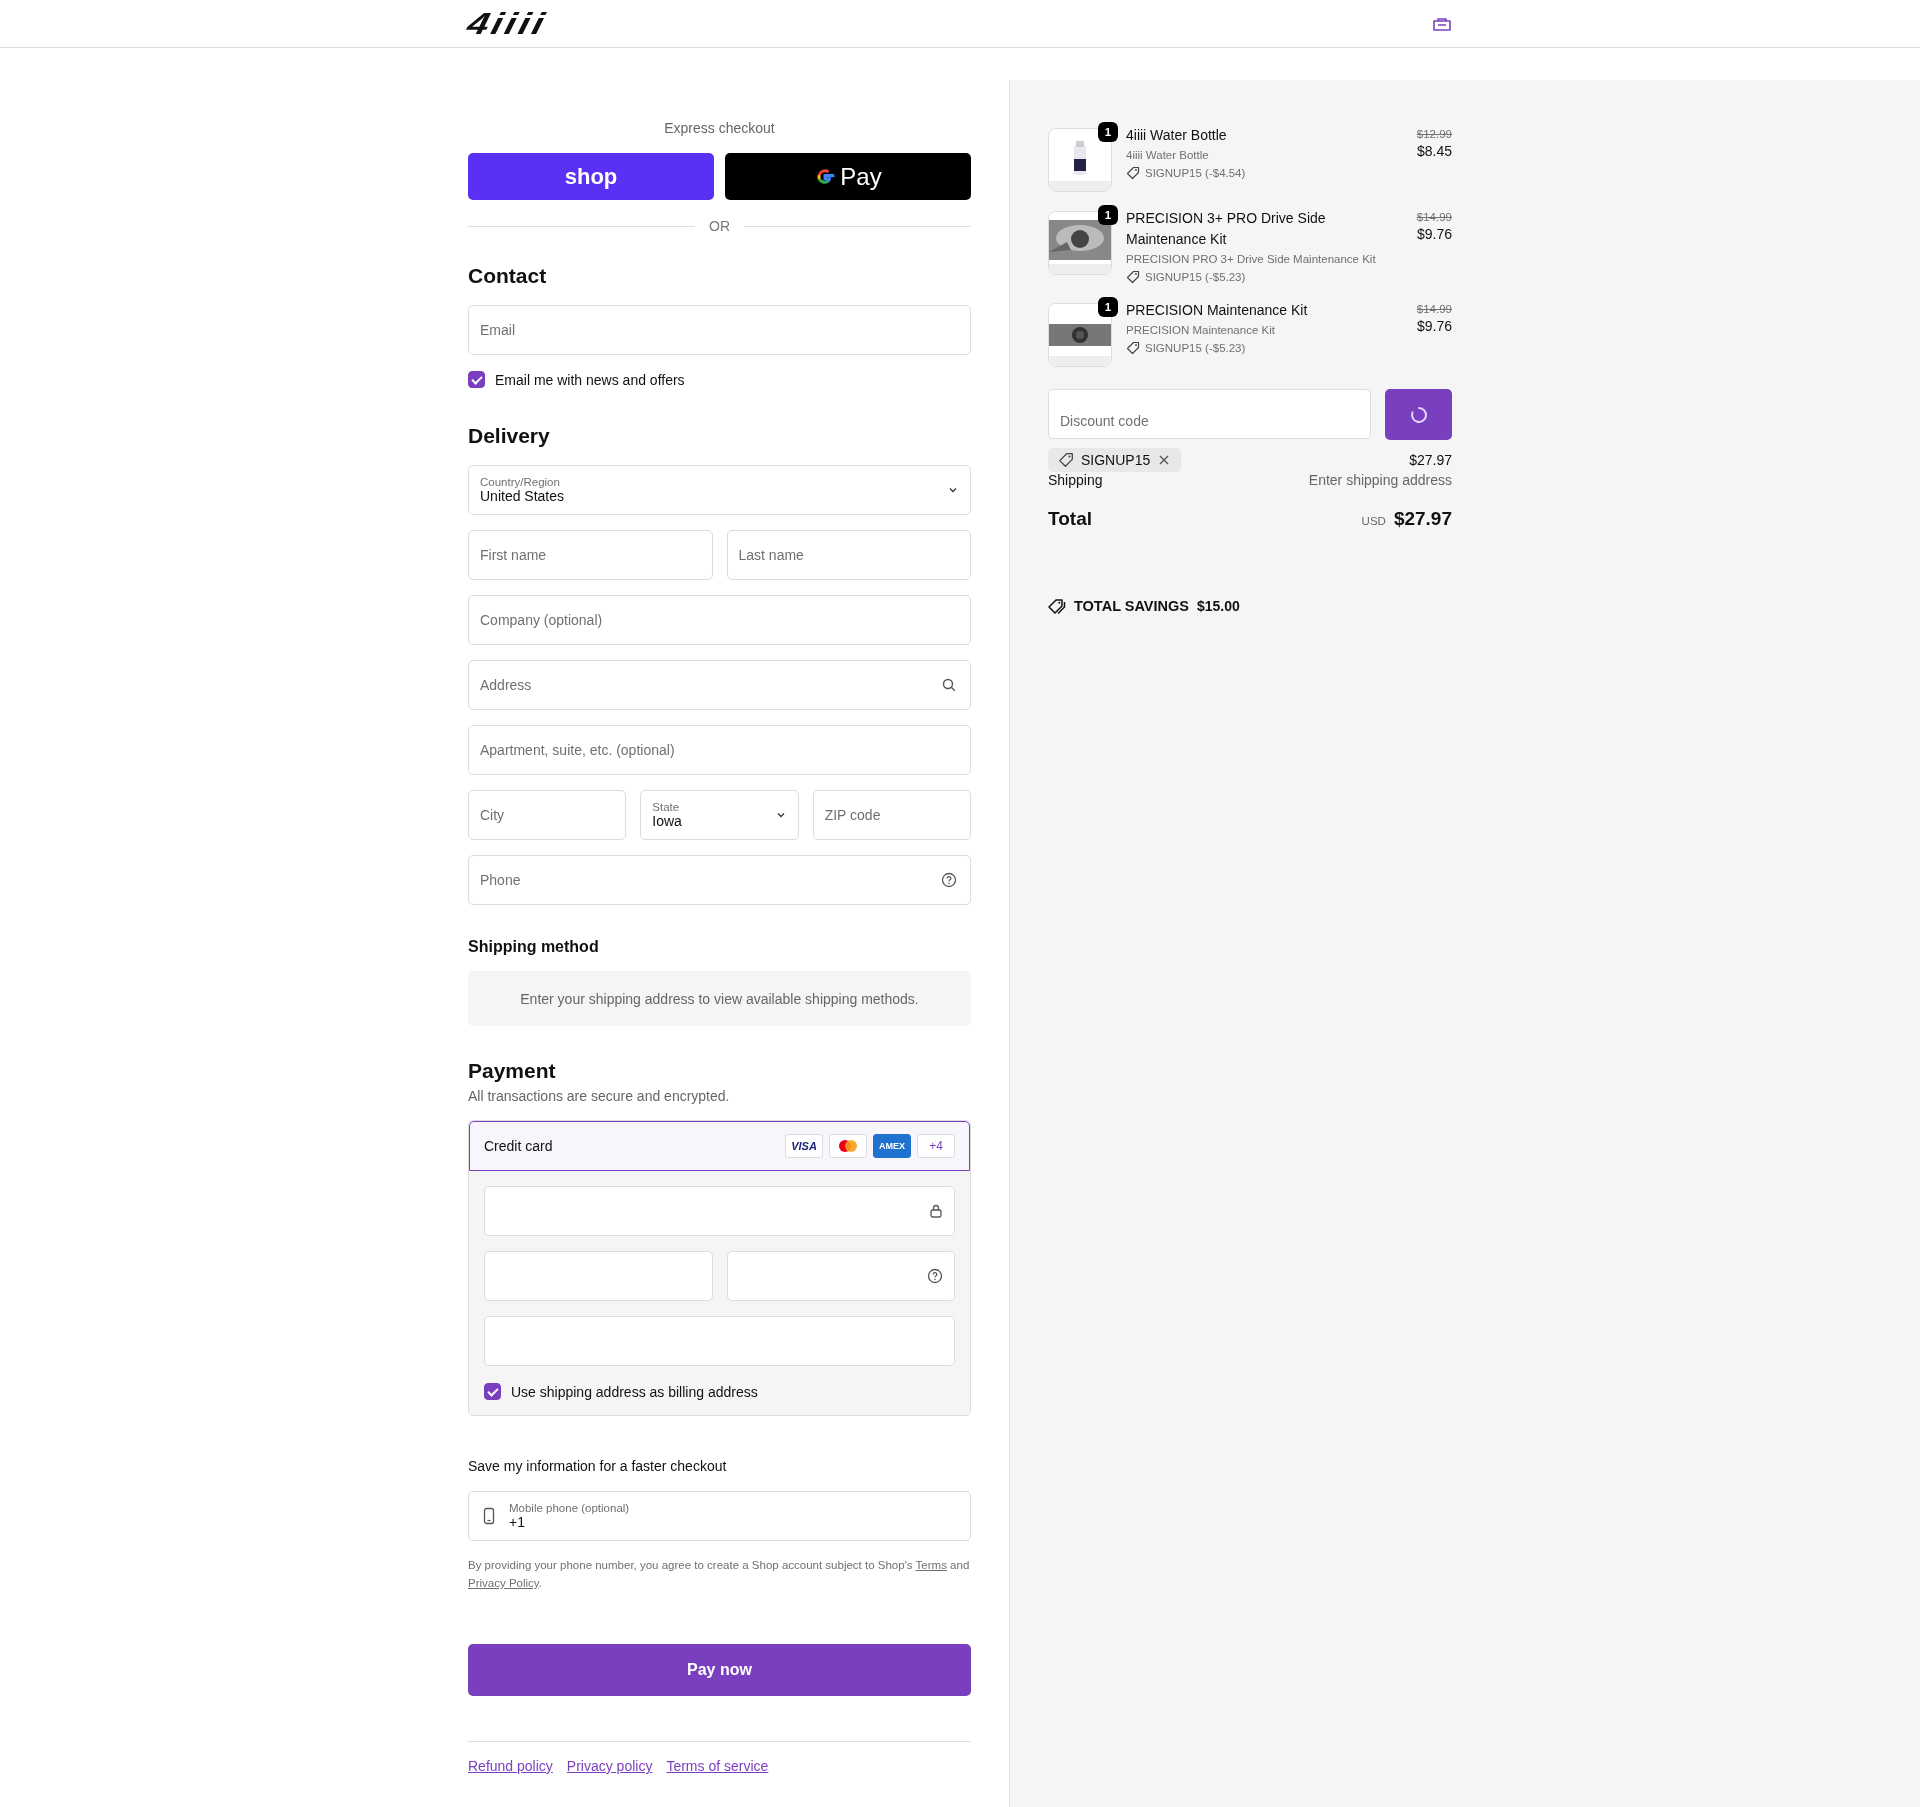 The height and width of the screenshot is (1807, 1920). What do you see at coordinates (949, 685) in the screenshot?
I see `search-icon` at bounding box center [949, 685].